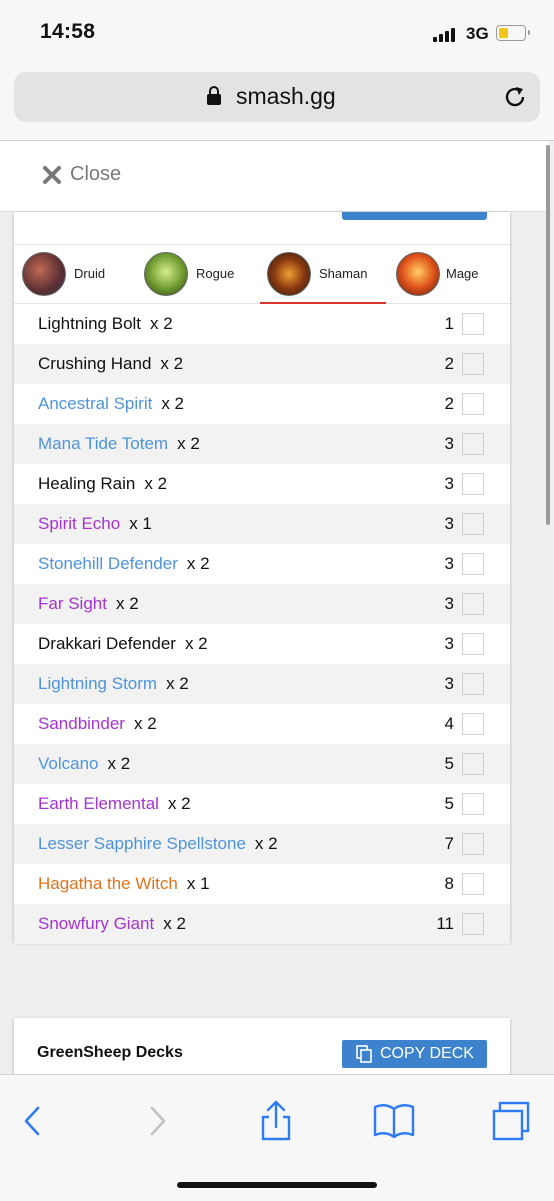 This screenshot has height=1201, width=554. Describe the element at coordinates (95, 363) in the screenshot. I see `card-name-text: Crushing Hand` at that location.